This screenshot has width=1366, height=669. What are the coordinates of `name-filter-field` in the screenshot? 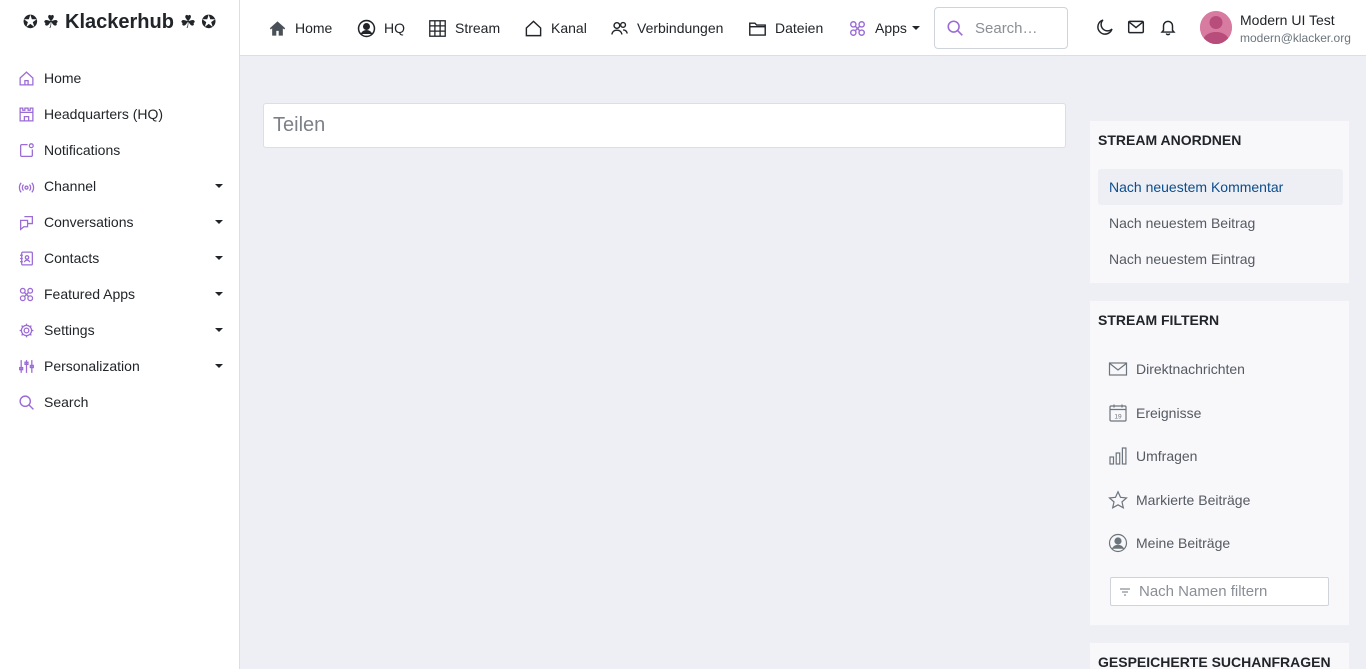 It's located at (1219, 591).